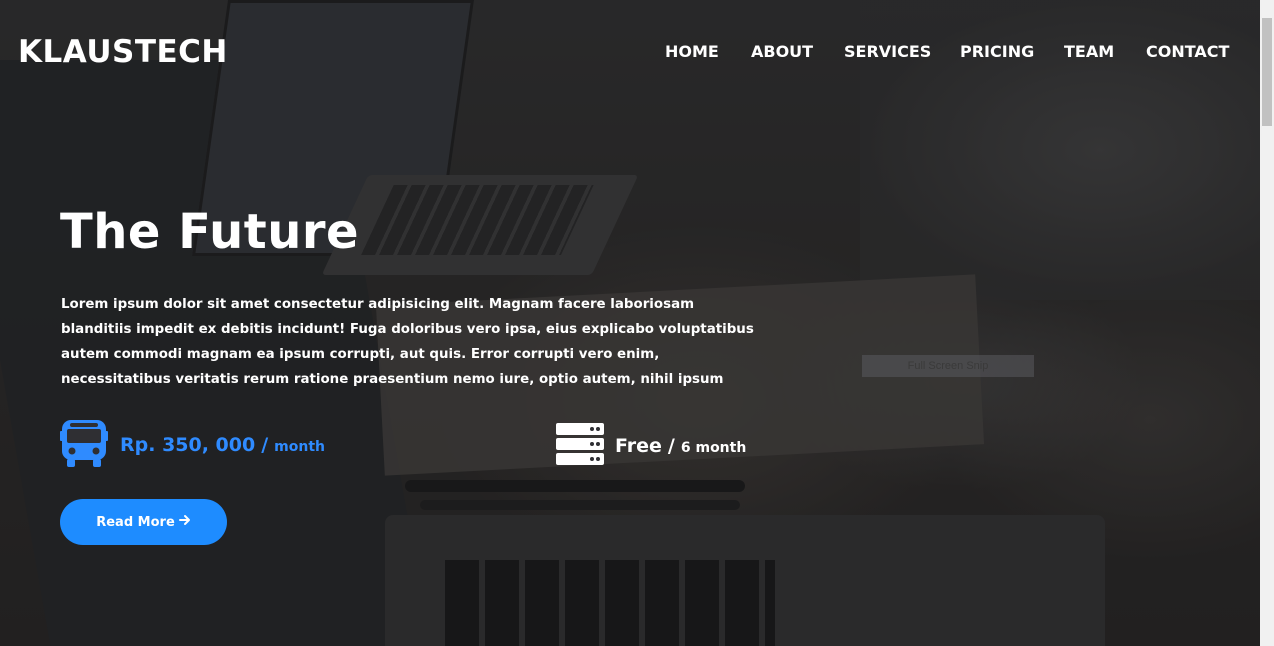 The image size is (1274, 646). I want to click on nav-home: HOME, so click(692, 51).